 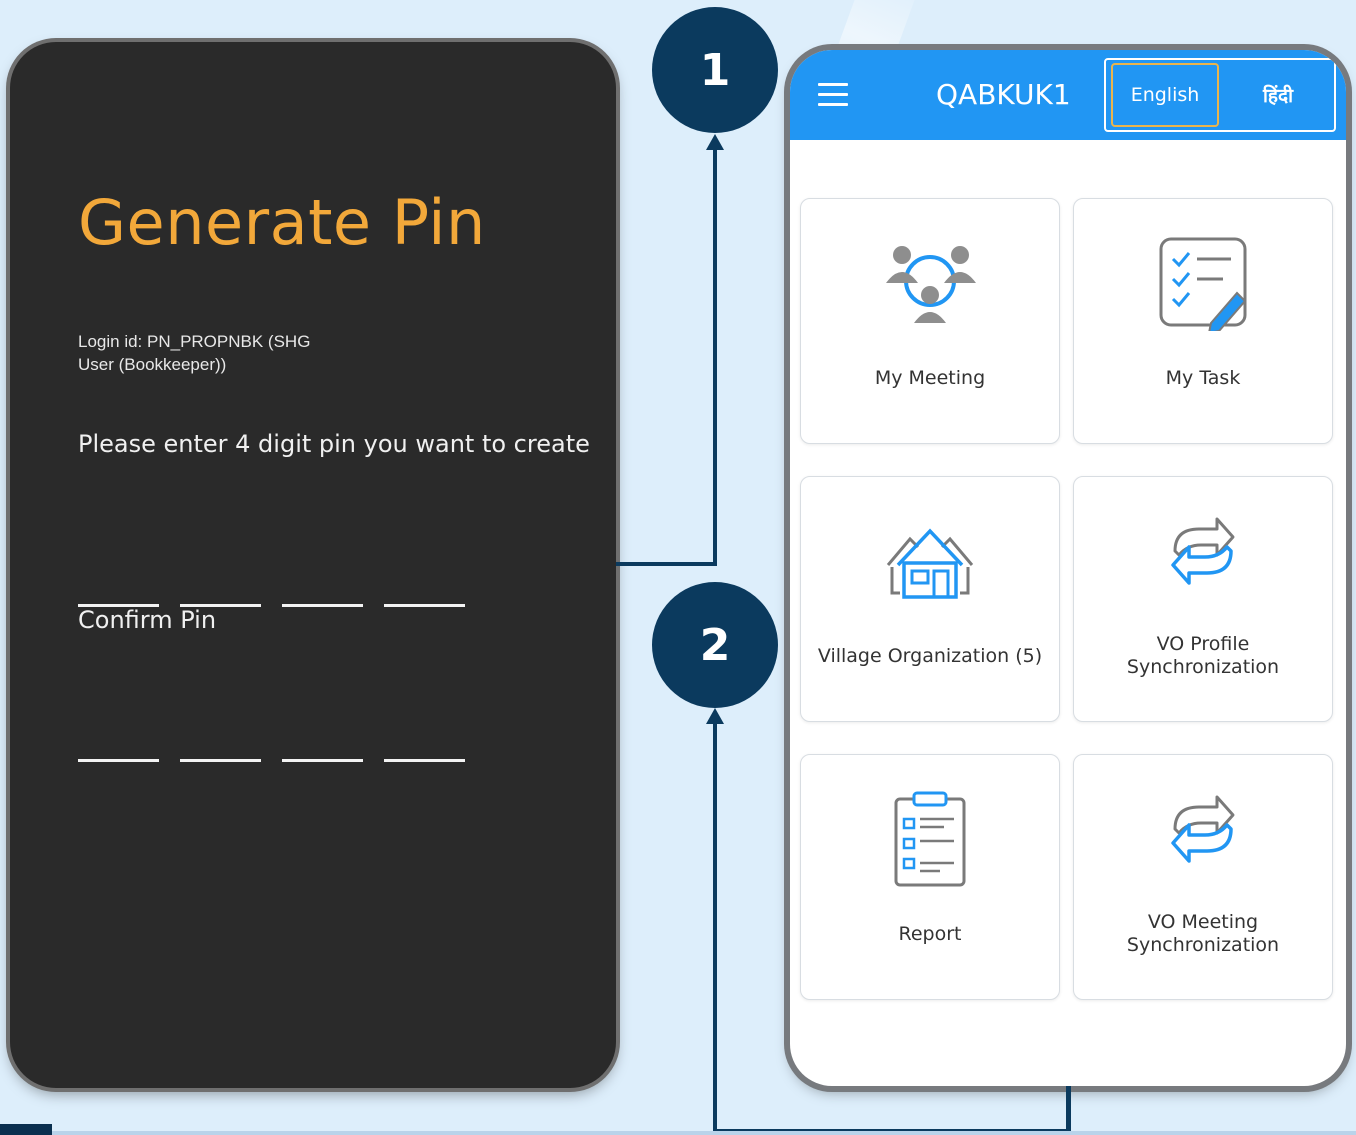 What do you see at coordinates (930, 286) in the screenshot?
I see `meeting-icon` at bounding box center [930, 286].